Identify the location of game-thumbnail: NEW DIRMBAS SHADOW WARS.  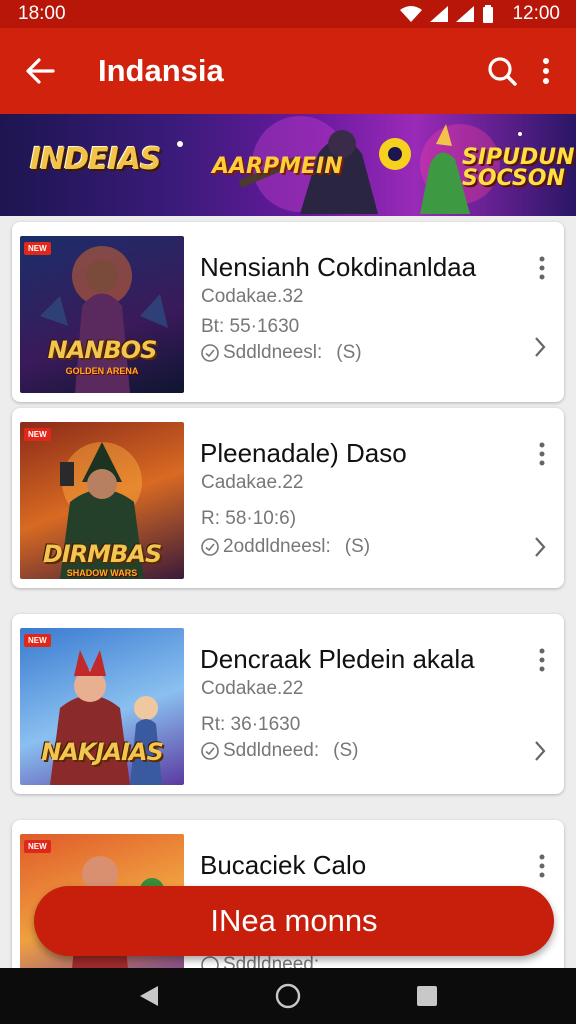
(102, 500).